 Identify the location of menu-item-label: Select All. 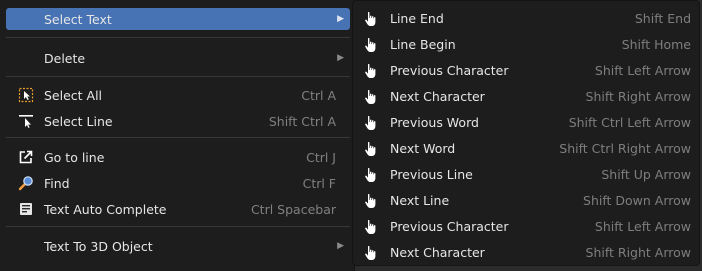
(73, 95).